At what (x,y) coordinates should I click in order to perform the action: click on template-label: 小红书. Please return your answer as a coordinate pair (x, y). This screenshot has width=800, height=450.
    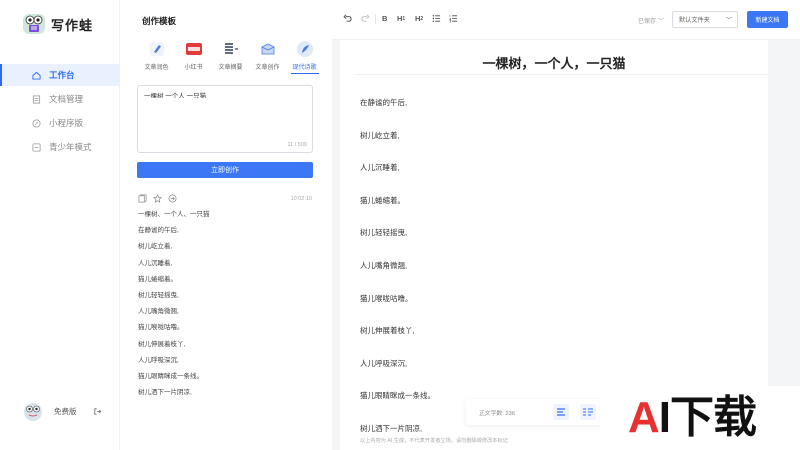
    Looking at the image, I should click on (193, 68).